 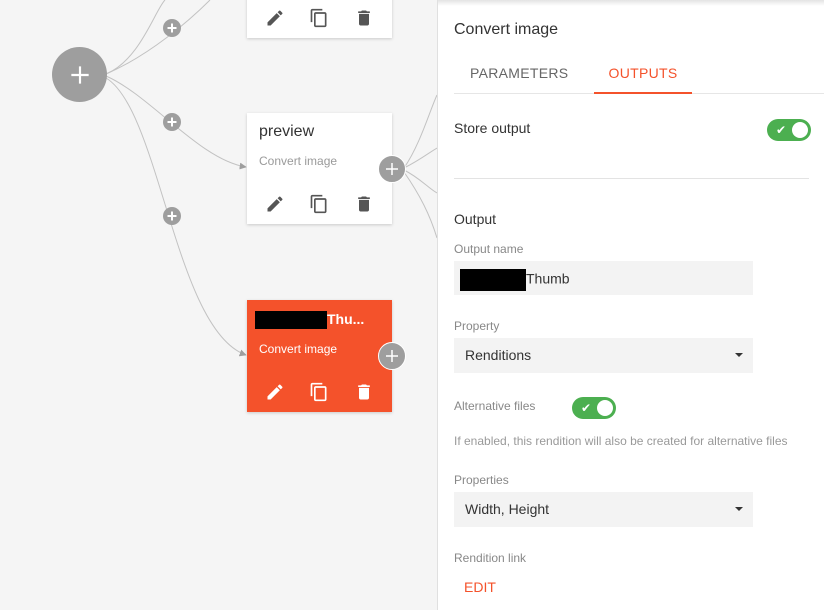 What do you see at coordinates (631, 178) in the screenshot?
I see `section-divider` at bounding box center [631, 178].